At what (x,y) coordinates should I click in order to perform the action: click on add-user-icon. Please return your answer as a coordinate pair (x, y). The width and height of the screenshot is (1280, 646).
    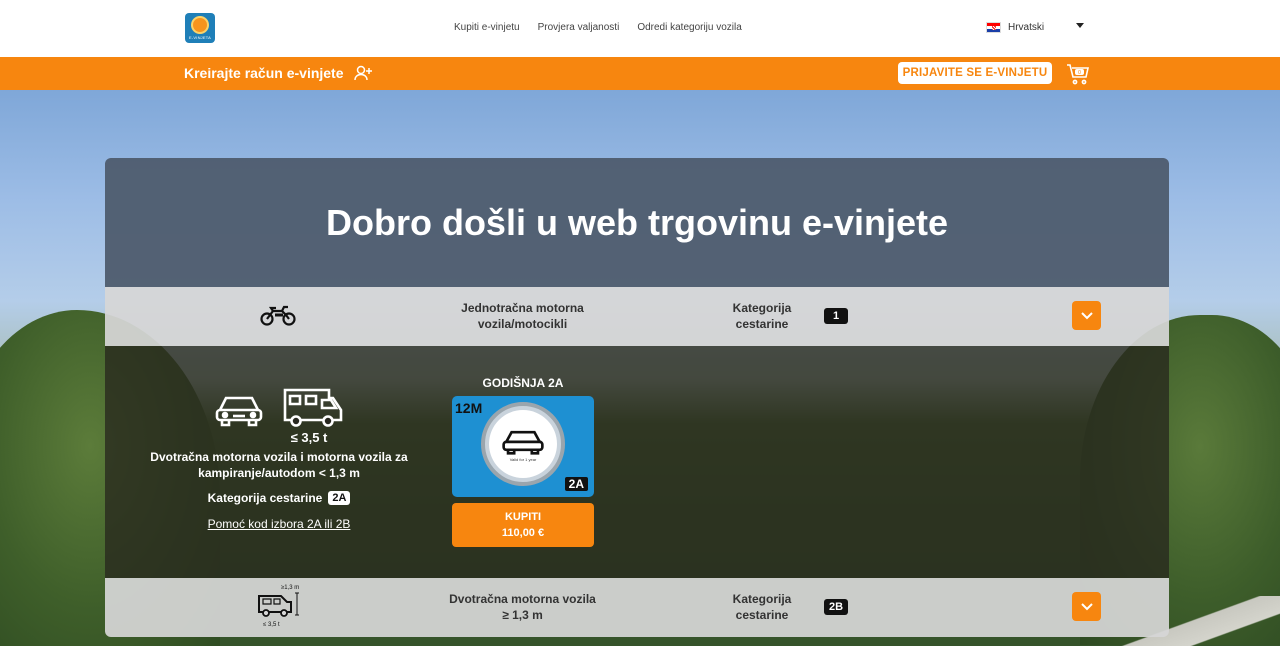
    Looking at the image, I should click on (362, 73).